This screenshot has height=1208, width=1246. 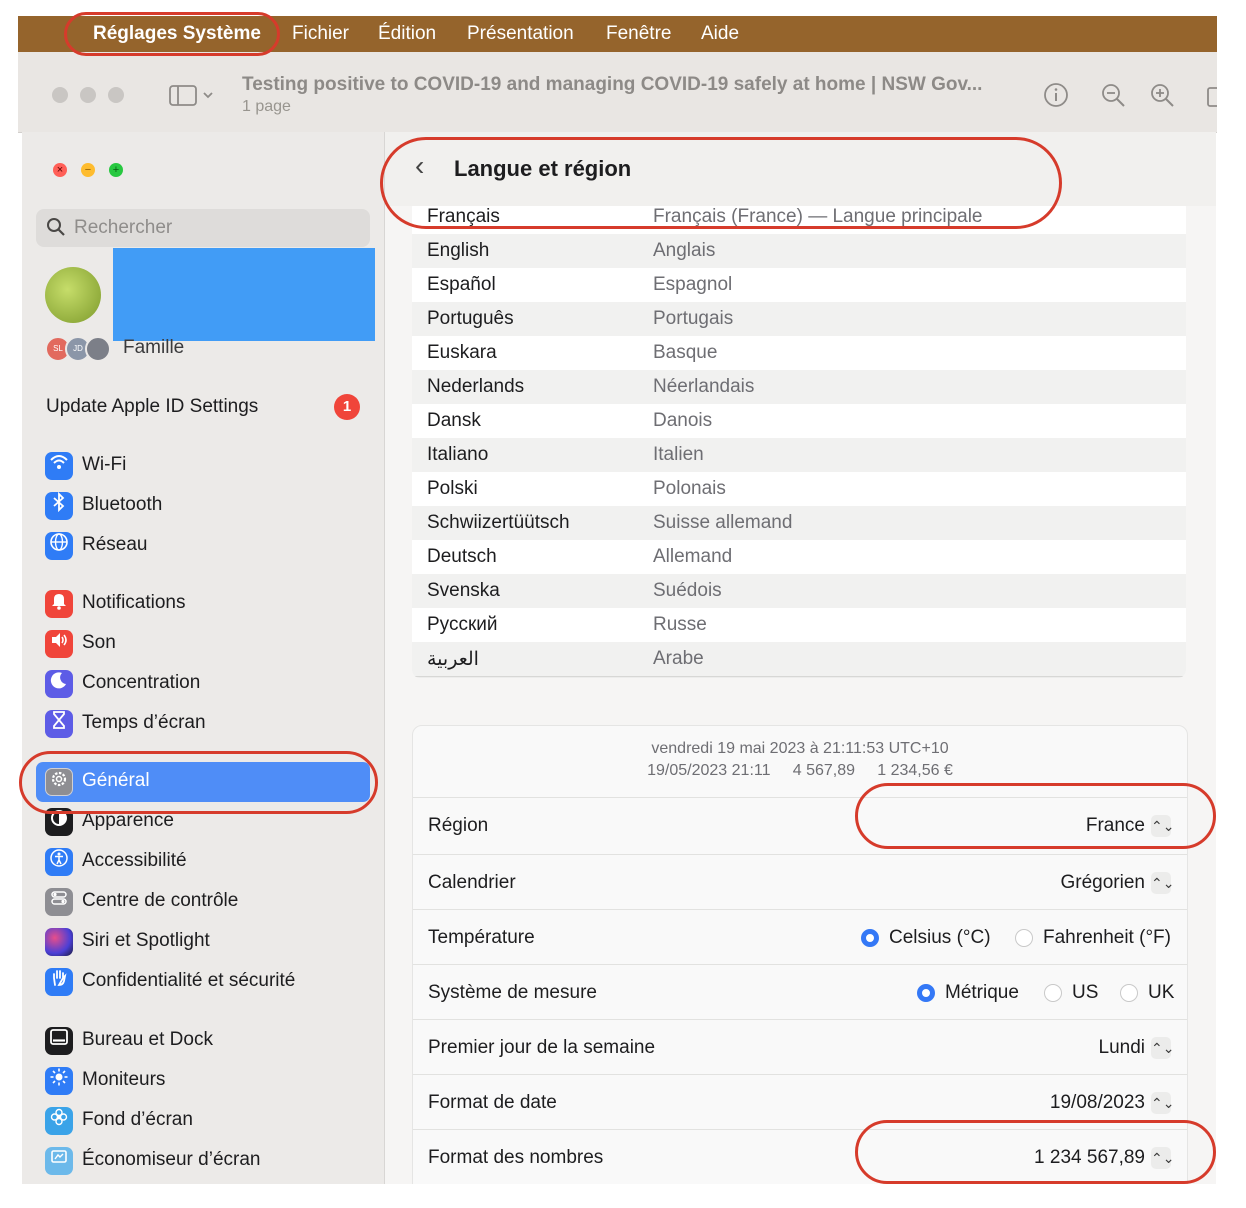 I want to click on menu-edition: Édition, so click(x=407, y=34).